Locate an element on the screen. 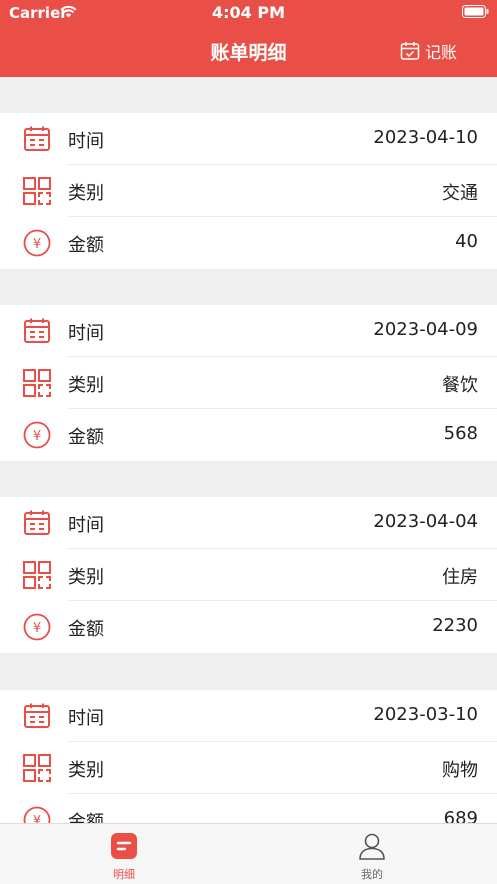 The height and width of the screenshot is (884, 497). time-value: 2023-04-09 is located at coordinates (425, 329).